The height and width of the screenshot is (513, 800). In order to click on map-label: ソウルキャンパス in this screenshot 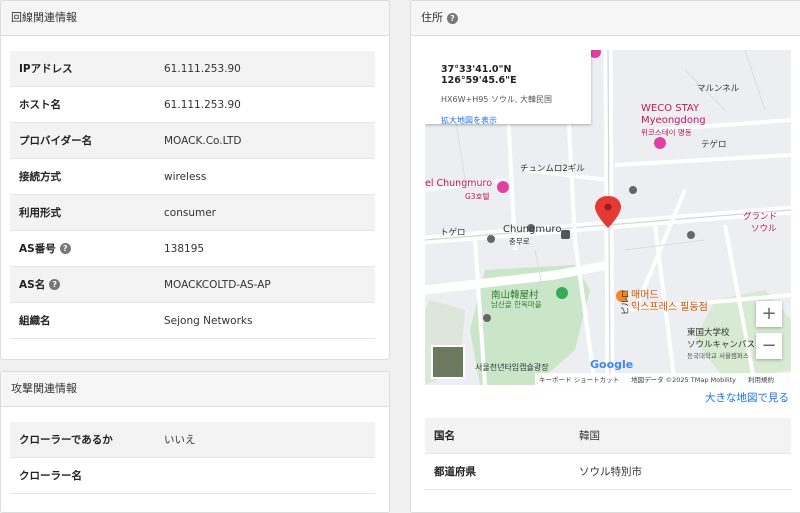, I will do `click(721, 345)`.